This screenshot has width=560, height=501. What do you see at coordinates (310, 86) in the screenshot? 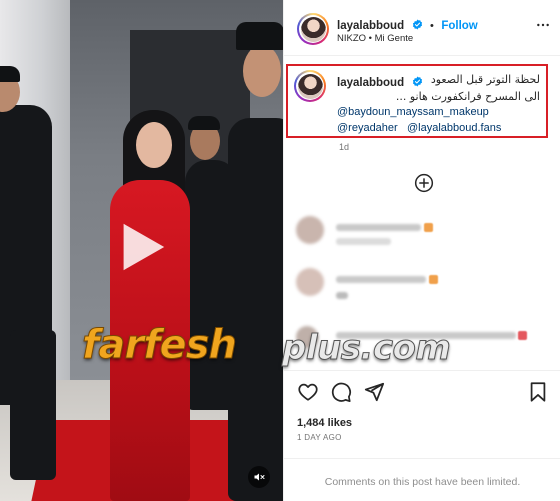
I see `caption-author-avatar` at bounding box center [310, 86].